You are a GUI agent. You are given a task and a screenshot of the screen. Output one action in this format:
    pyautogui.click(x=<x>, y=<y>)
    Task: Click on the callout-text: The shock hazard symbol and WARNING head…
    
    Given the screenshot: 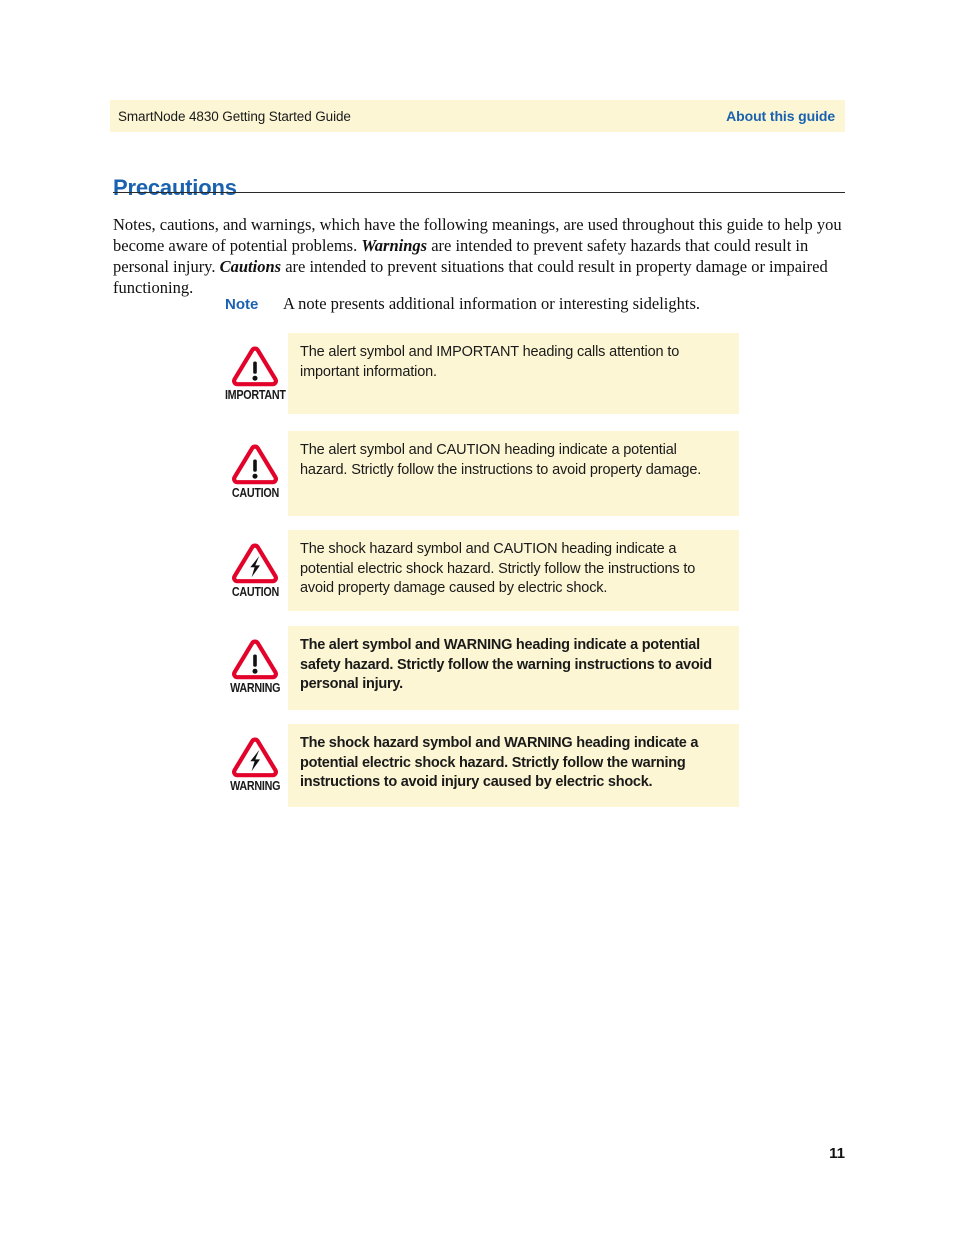 What is the action you would take?
    pyautogui.click(x=513, y=765)
    